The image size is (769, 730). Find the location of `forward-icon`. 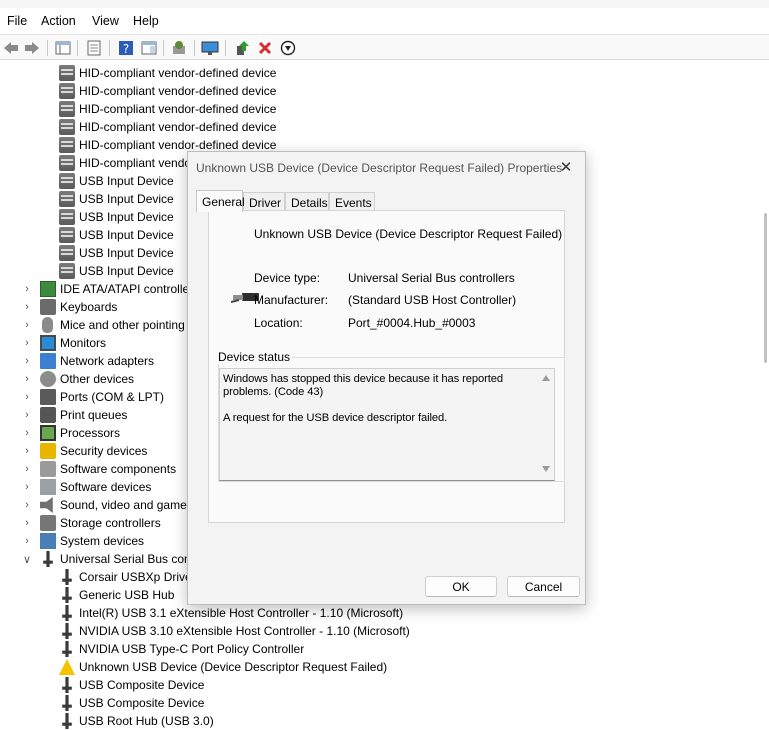

forward-icon is located at coordinates (32, 48).